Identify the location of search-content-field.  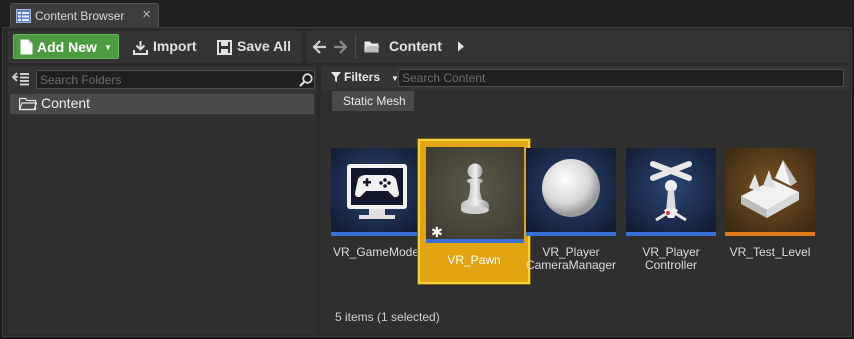
(621, 78).